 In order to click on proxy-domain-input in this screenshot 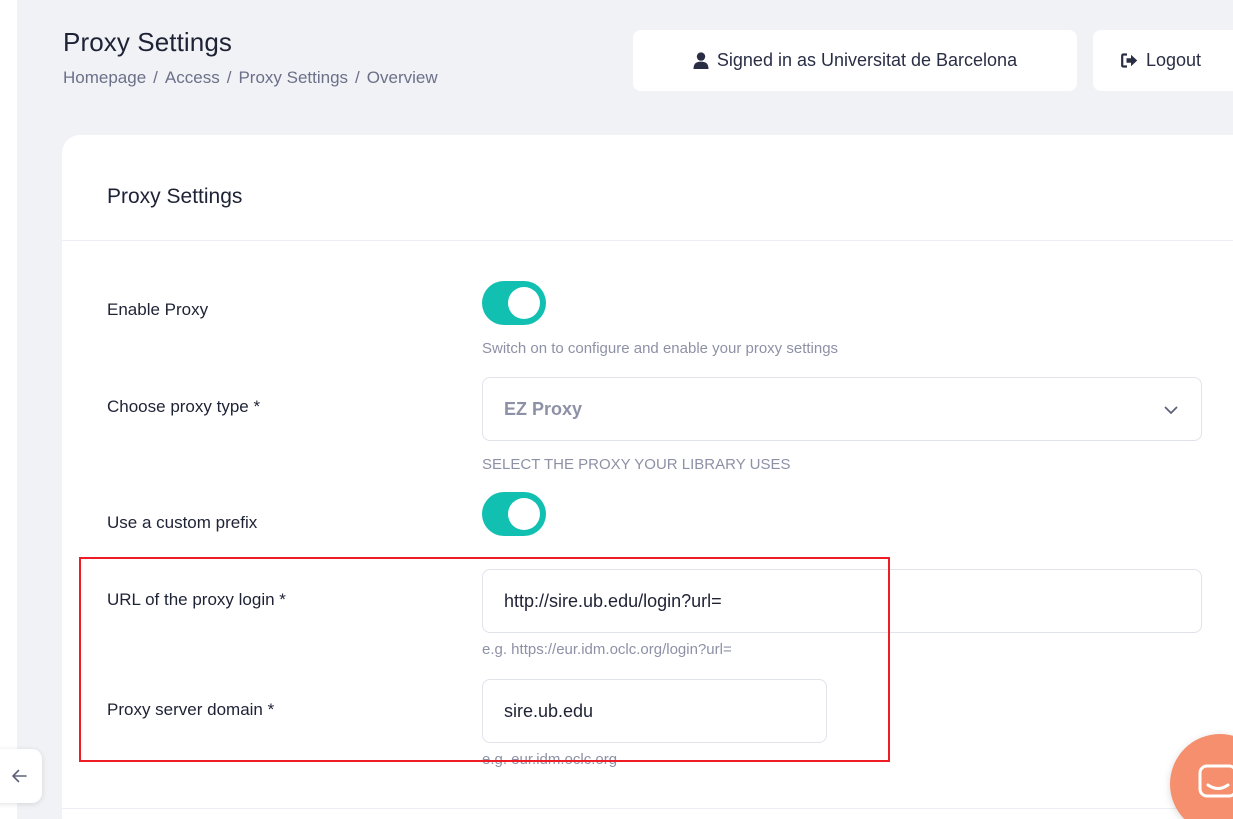, I will do `click(654, 711)`.